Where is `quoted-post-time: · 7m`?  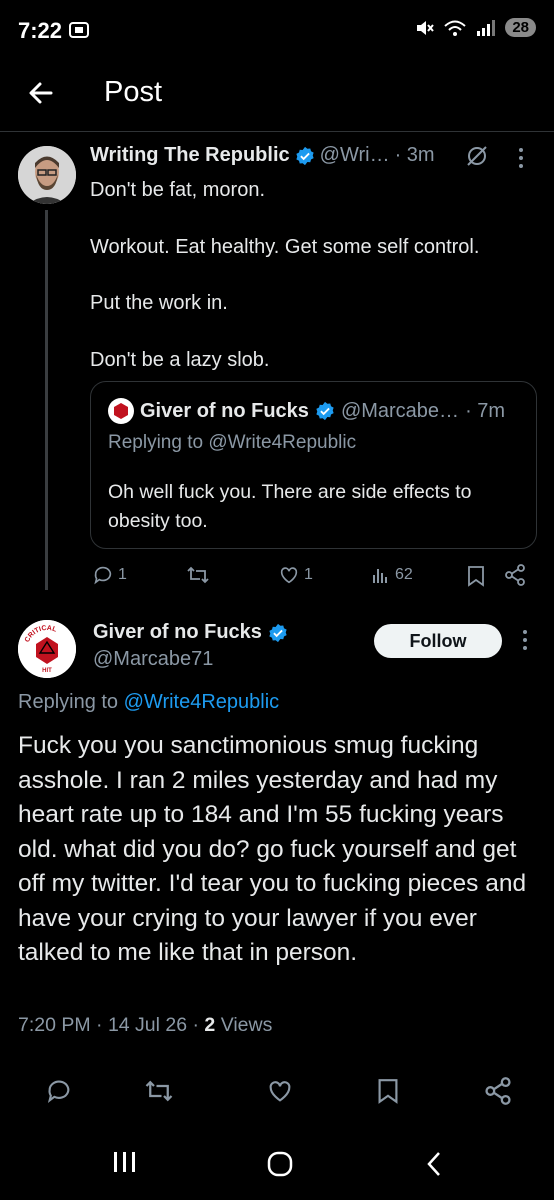 quoted-post-time: · 7m is located at coordinates (485, 410).